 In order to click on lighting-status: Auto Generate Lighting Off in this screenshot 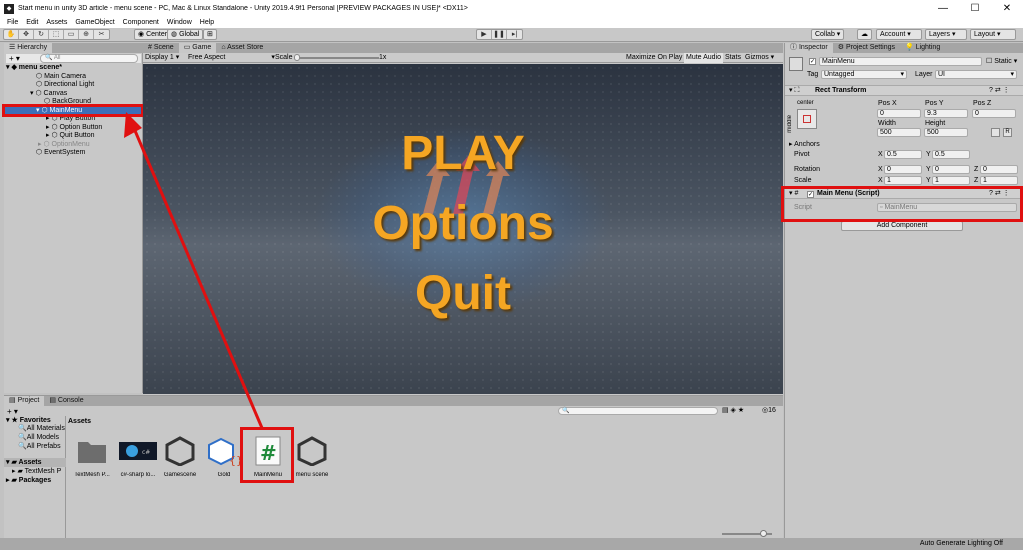, I will do `click(961, 543)`.